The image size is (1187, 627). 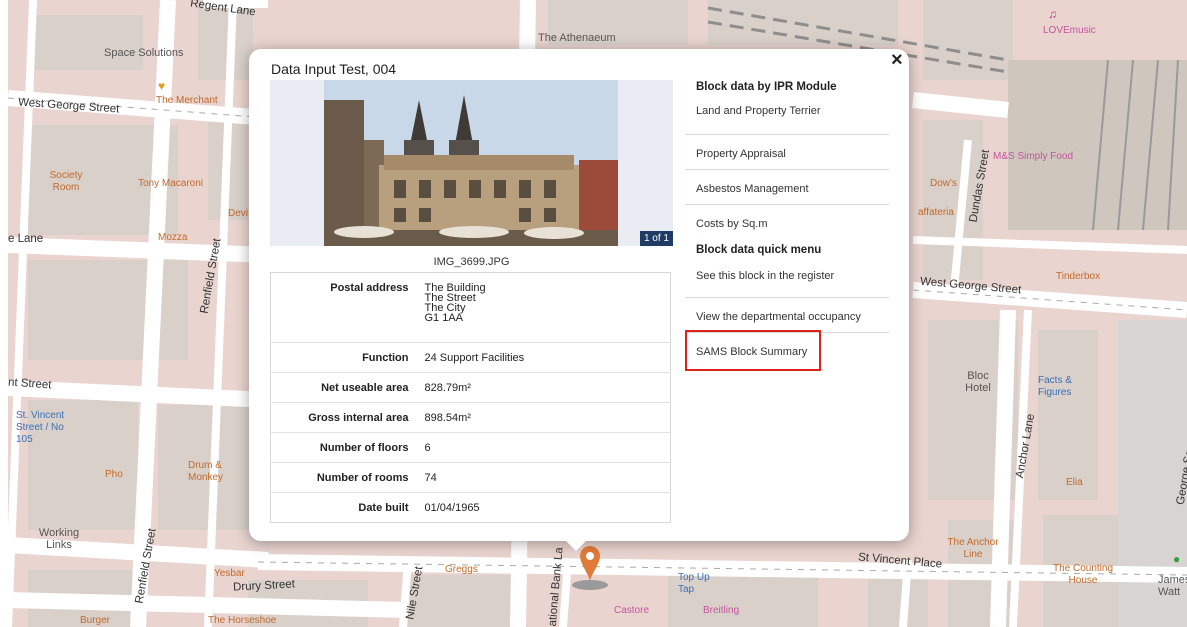 What do you see at coordinates (759, 250) in the screenshot?
I see `menu-heading-quick: Block data quick menu` at bounding box center [759, 250].